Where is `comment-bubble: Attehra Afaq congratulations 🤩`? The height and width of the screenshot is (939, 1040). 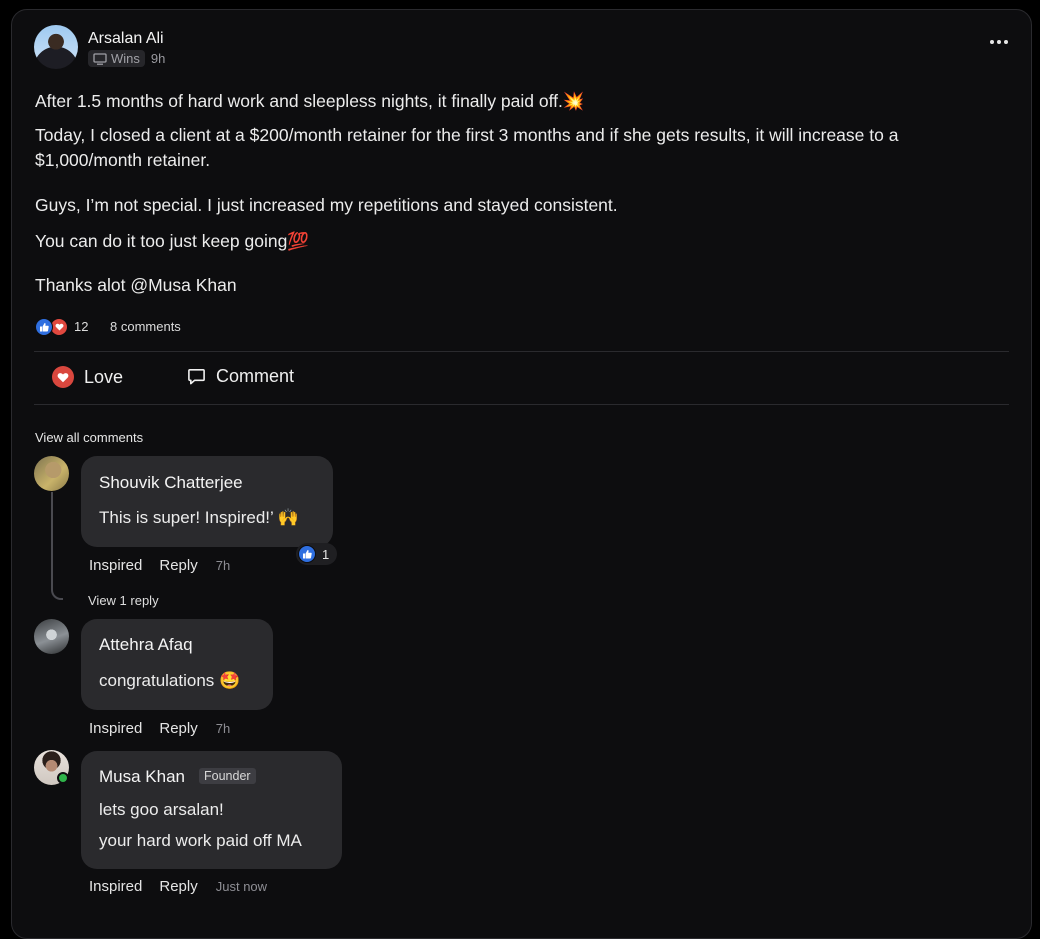 comment-bubble: Attehra Afaq congratulations 🤩 is located at coordinates (177, 664).